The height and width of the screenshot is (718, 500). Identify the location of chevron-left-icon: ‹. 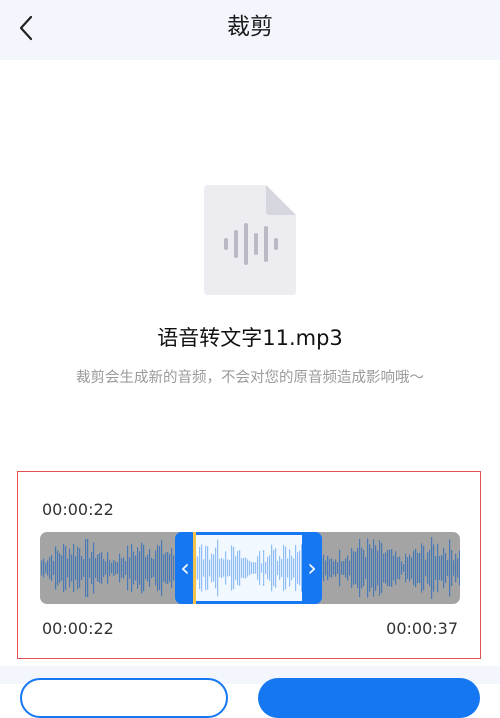
(185, 568).